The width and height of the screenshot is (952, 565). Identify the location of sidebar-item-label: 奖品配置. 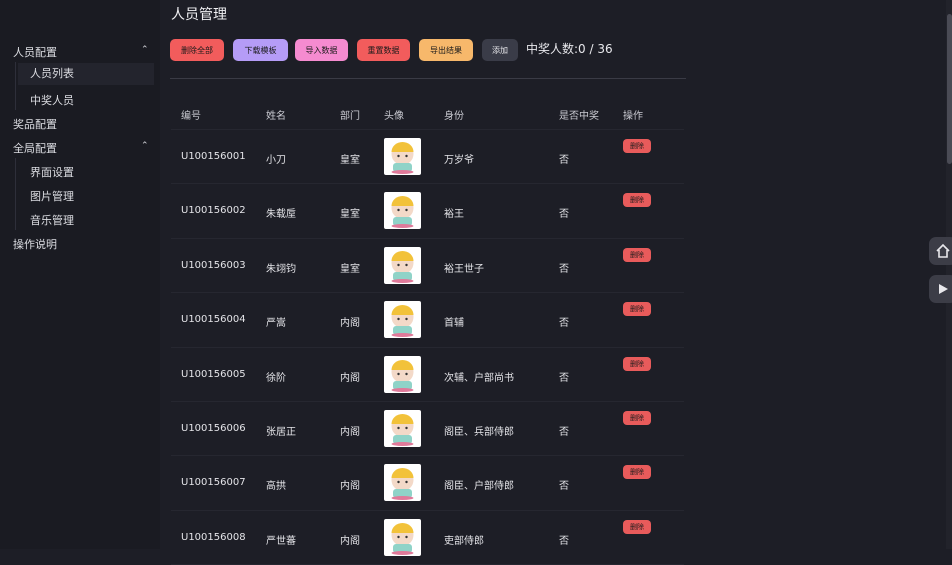
(35, 124).